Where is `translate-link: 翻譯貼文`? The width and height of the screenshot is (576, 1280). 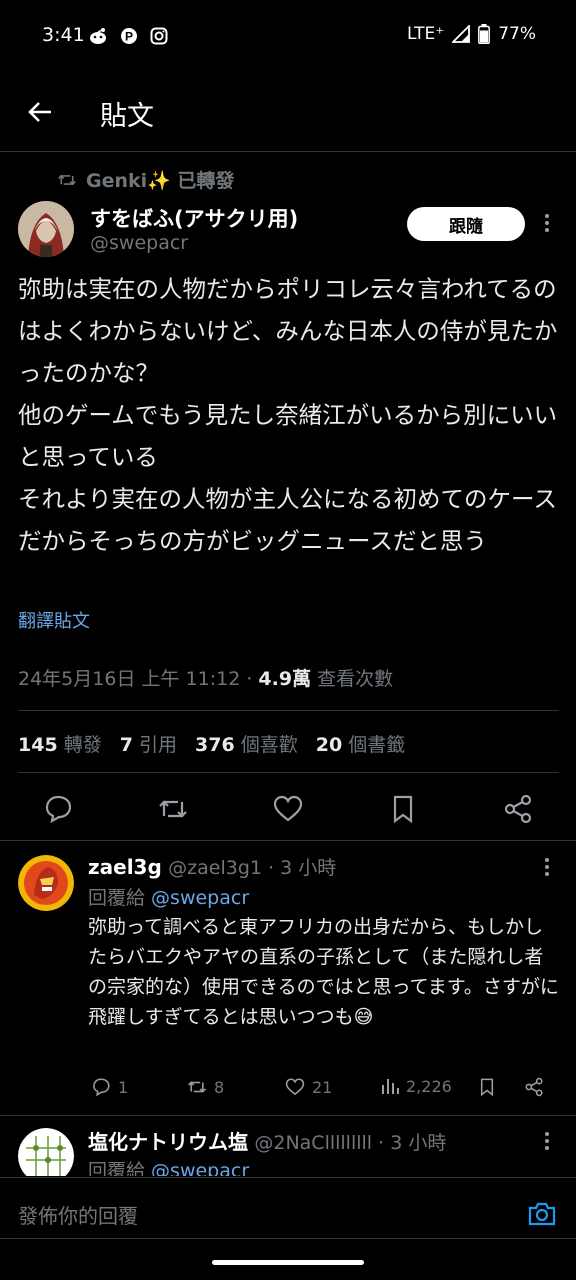 translate-link: 翻譯貼文 is located at coordinates (54, 620).